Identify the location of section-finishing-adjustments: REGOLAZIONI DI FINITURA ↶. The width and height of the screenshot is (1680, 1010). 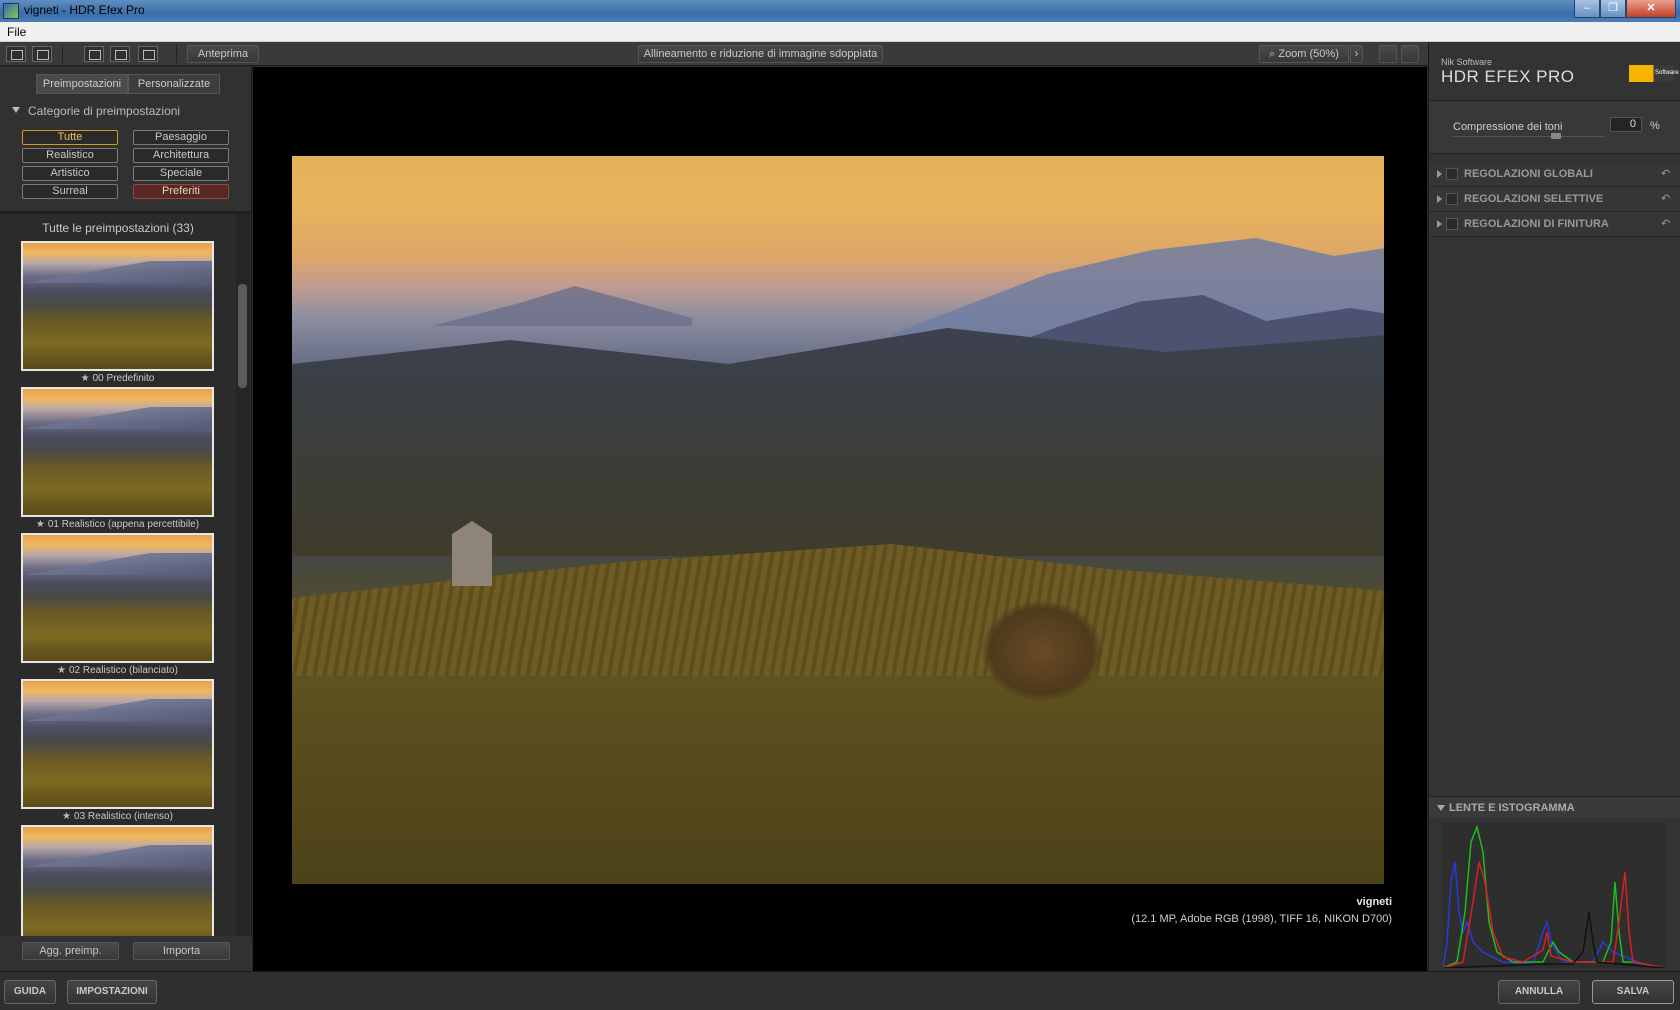
(1554, 224).